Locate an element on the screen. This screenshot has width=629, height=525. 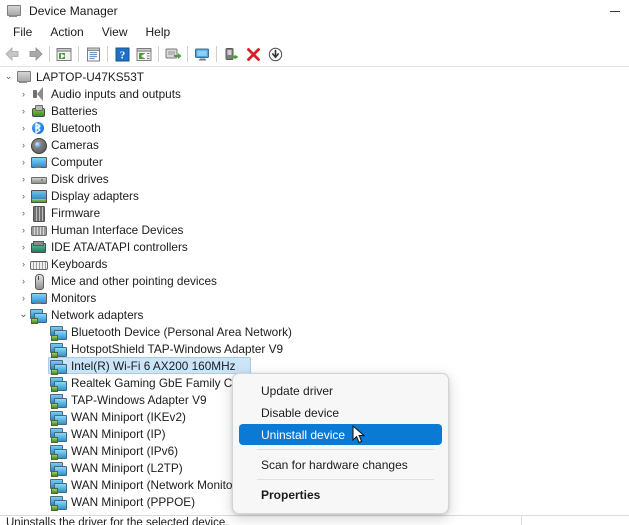
computer-icon is located at coordinates (23, 77).